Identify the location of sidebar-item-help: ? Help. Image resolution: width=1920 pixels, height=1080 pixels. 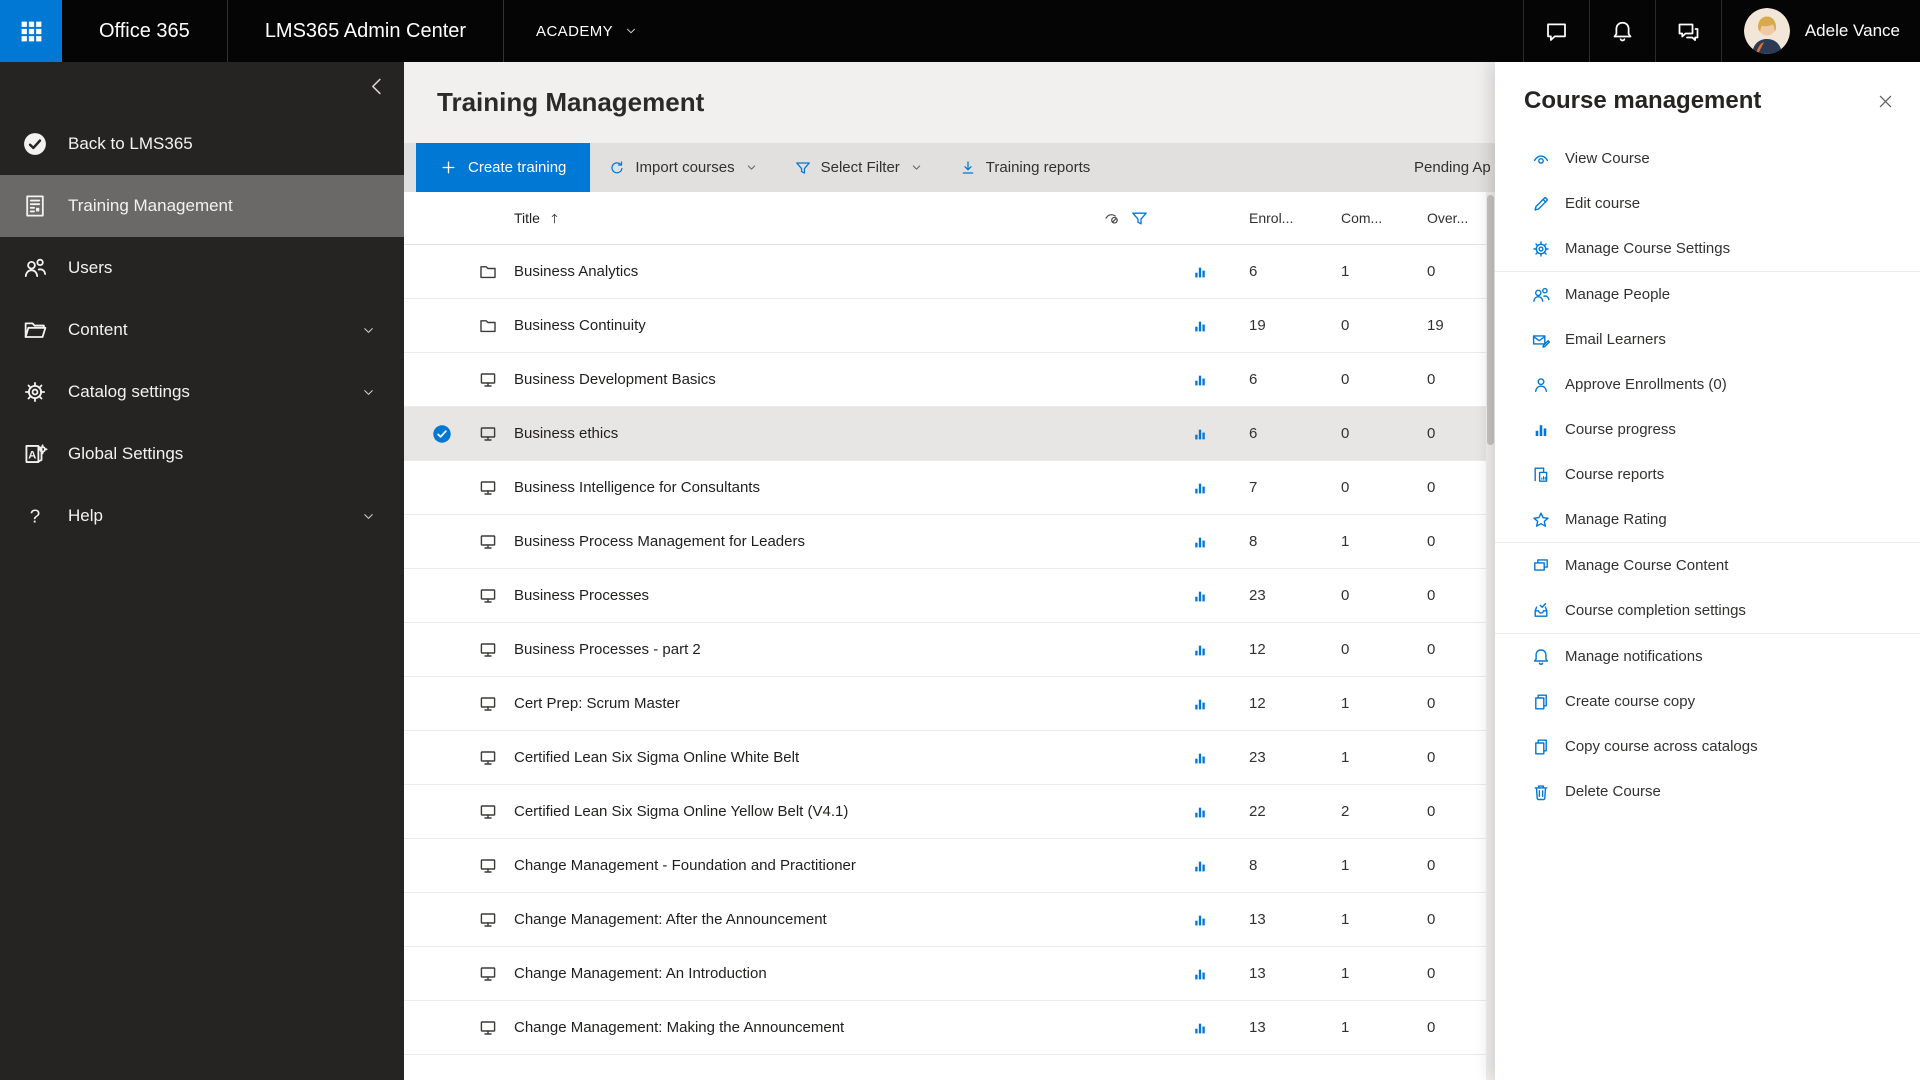
(202, 516).